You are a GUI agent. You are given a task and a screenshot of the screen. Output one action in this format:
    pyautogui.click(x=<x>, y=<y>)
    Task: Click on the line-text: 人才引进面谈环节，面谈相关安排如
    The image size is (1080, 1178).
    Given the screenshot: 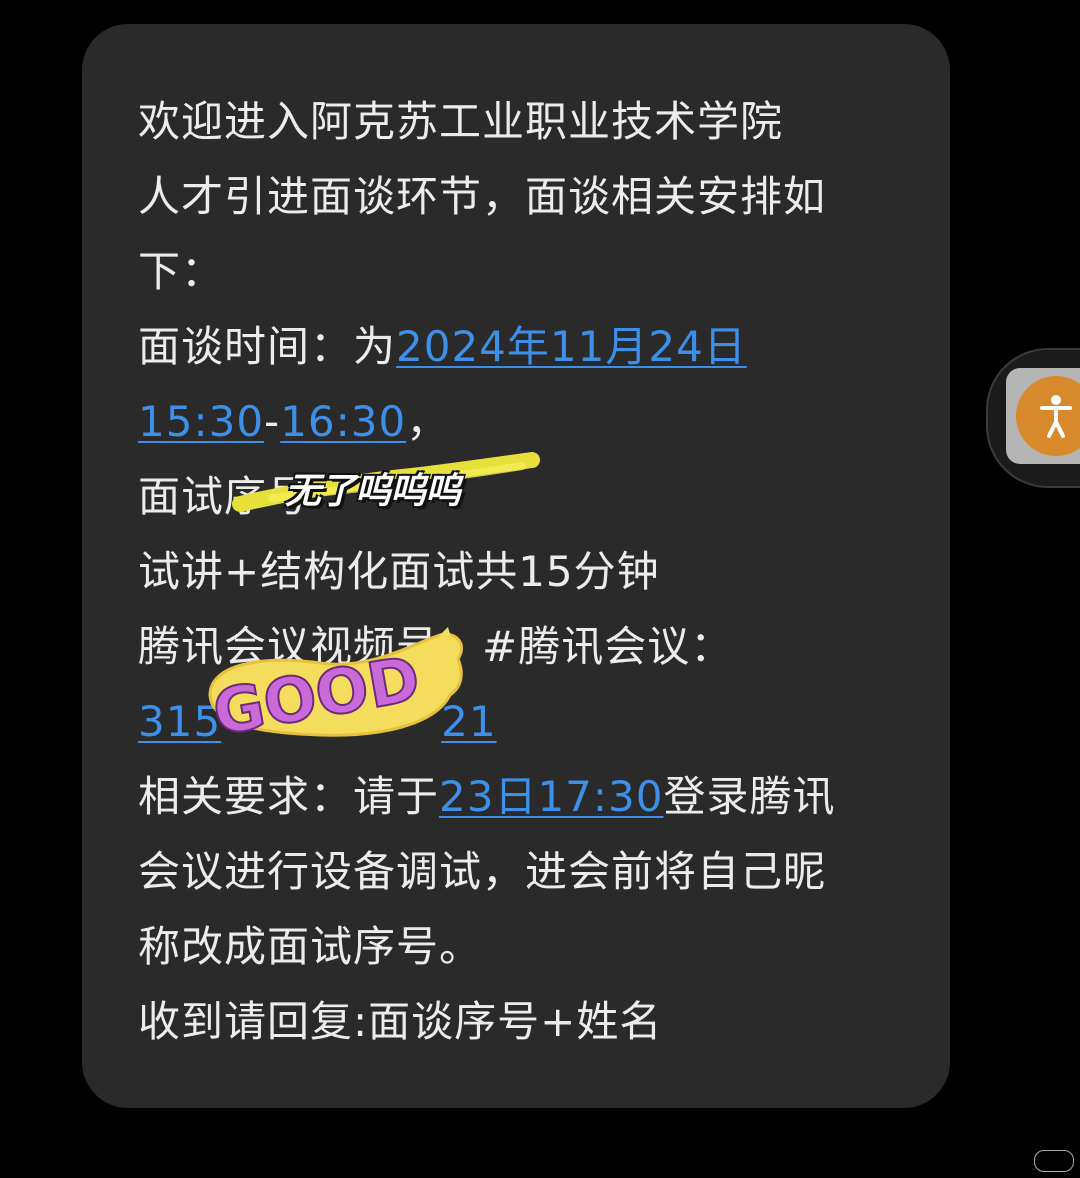 What is the action you would take?
    pyautogui.click(x=482, y=196)
    